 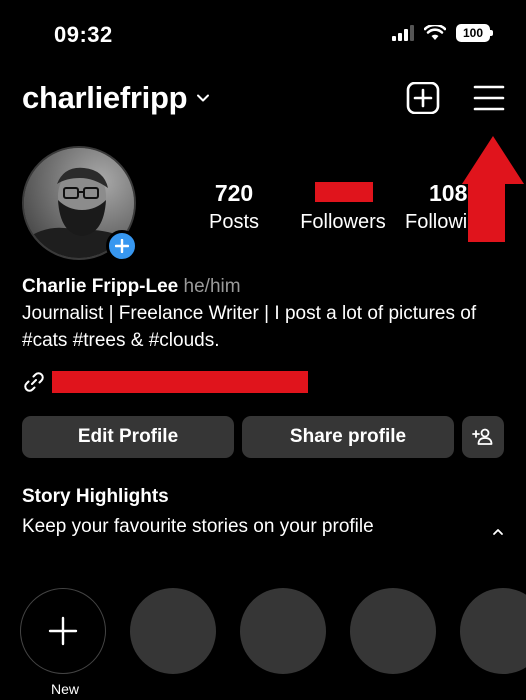 What do you see at coordinates (234, 222) in the screenshot?
I see `posts-label: Posts` at bounding box center [234, 222].